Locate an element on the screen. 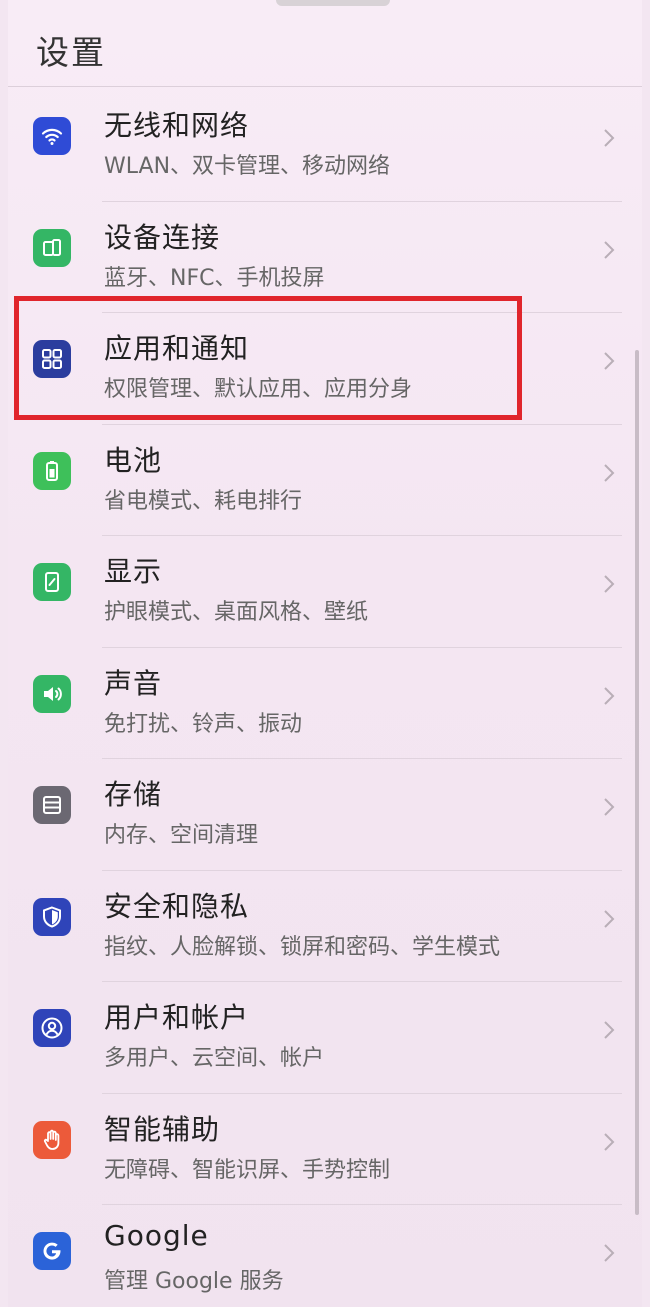 This screenshot has width=650, height=1307. settings-item-subtitle: 免打扰、铃声、振动 is located at coordinates (203, 724).